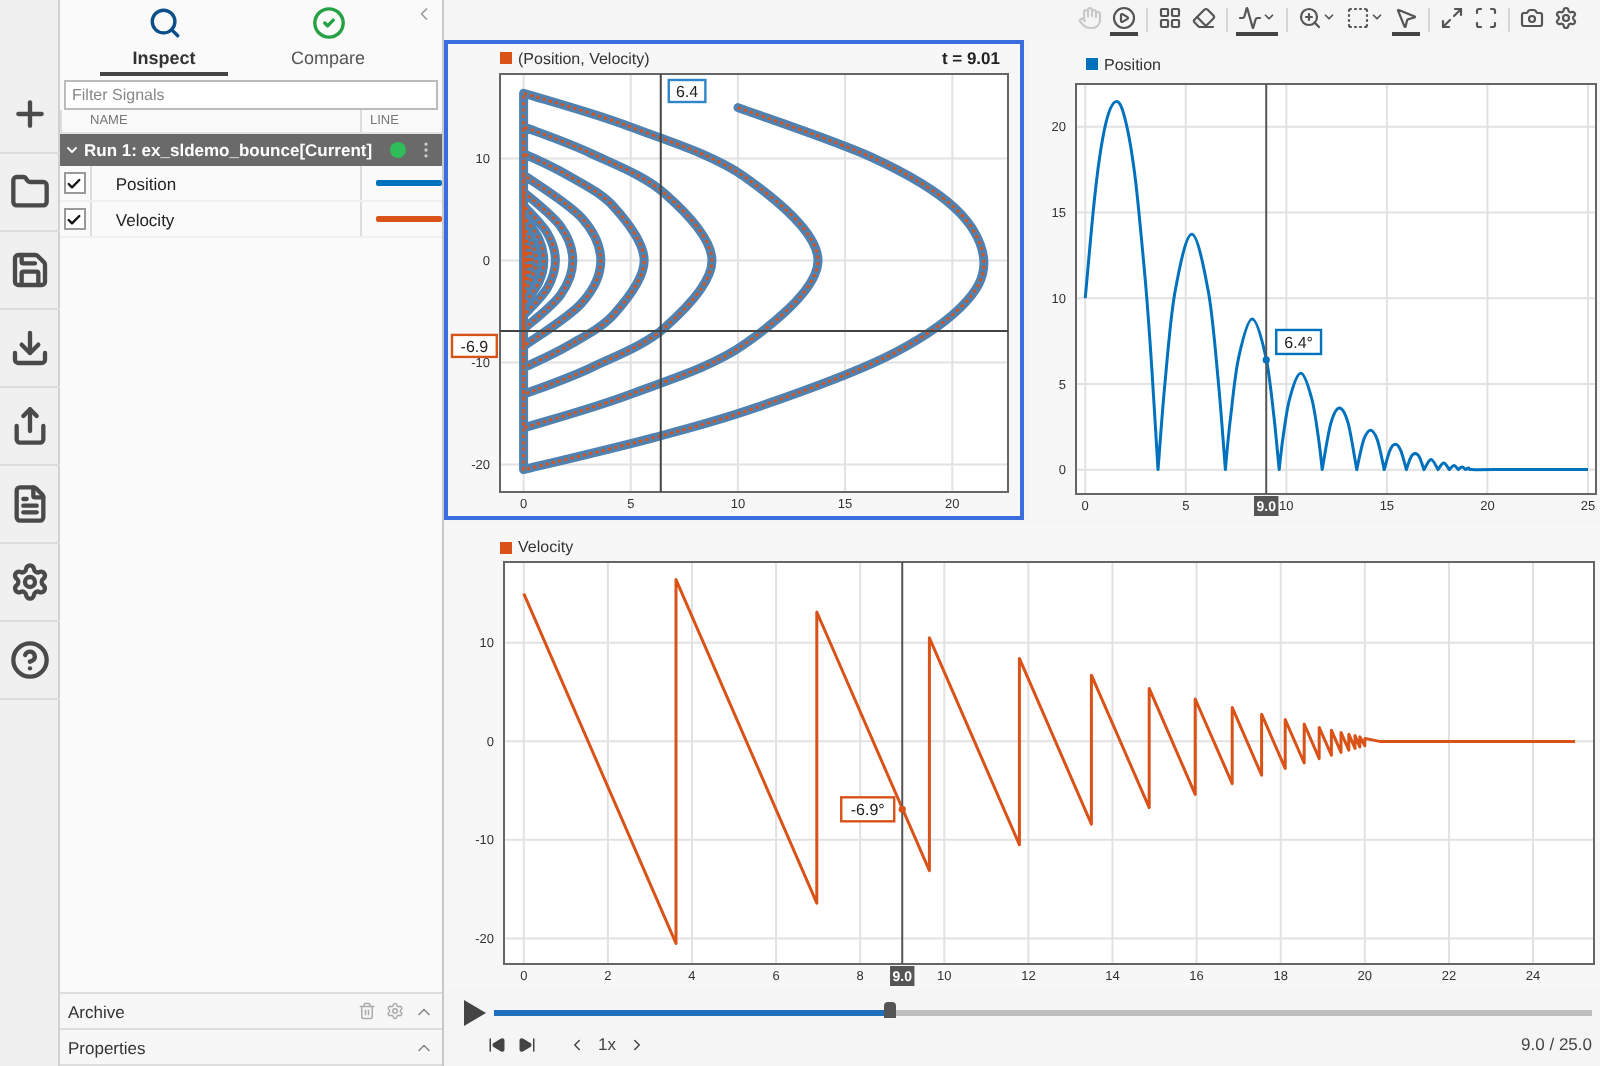  I want to click on data-tip: -6.9°, so click(873, 809).